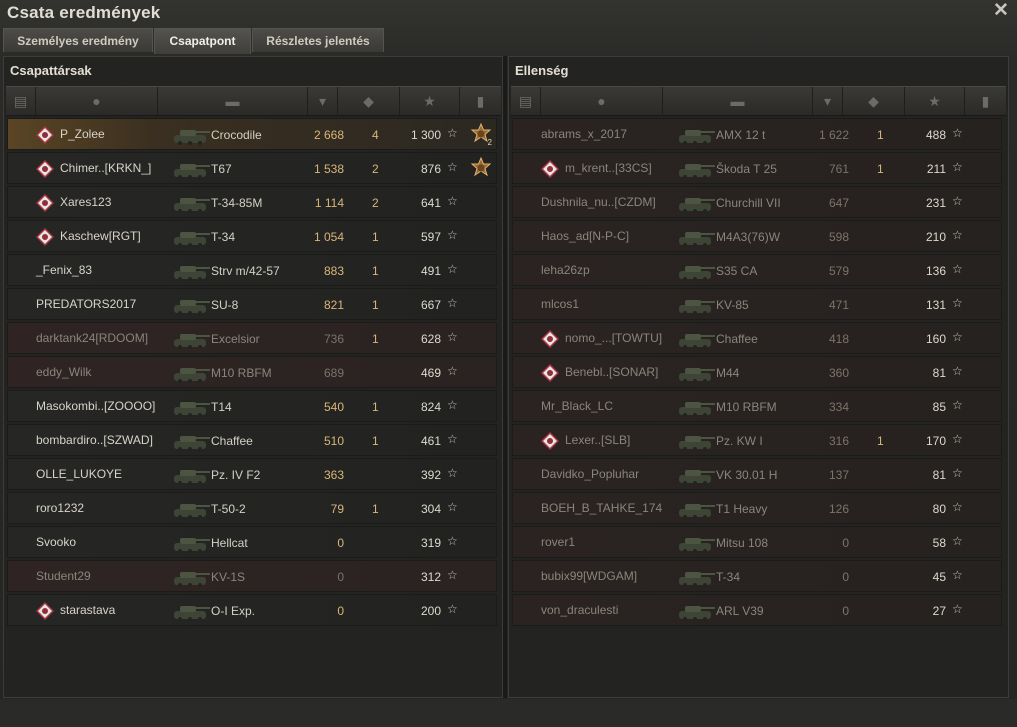  I want to click on xp-value: 58, so click(939, 543).